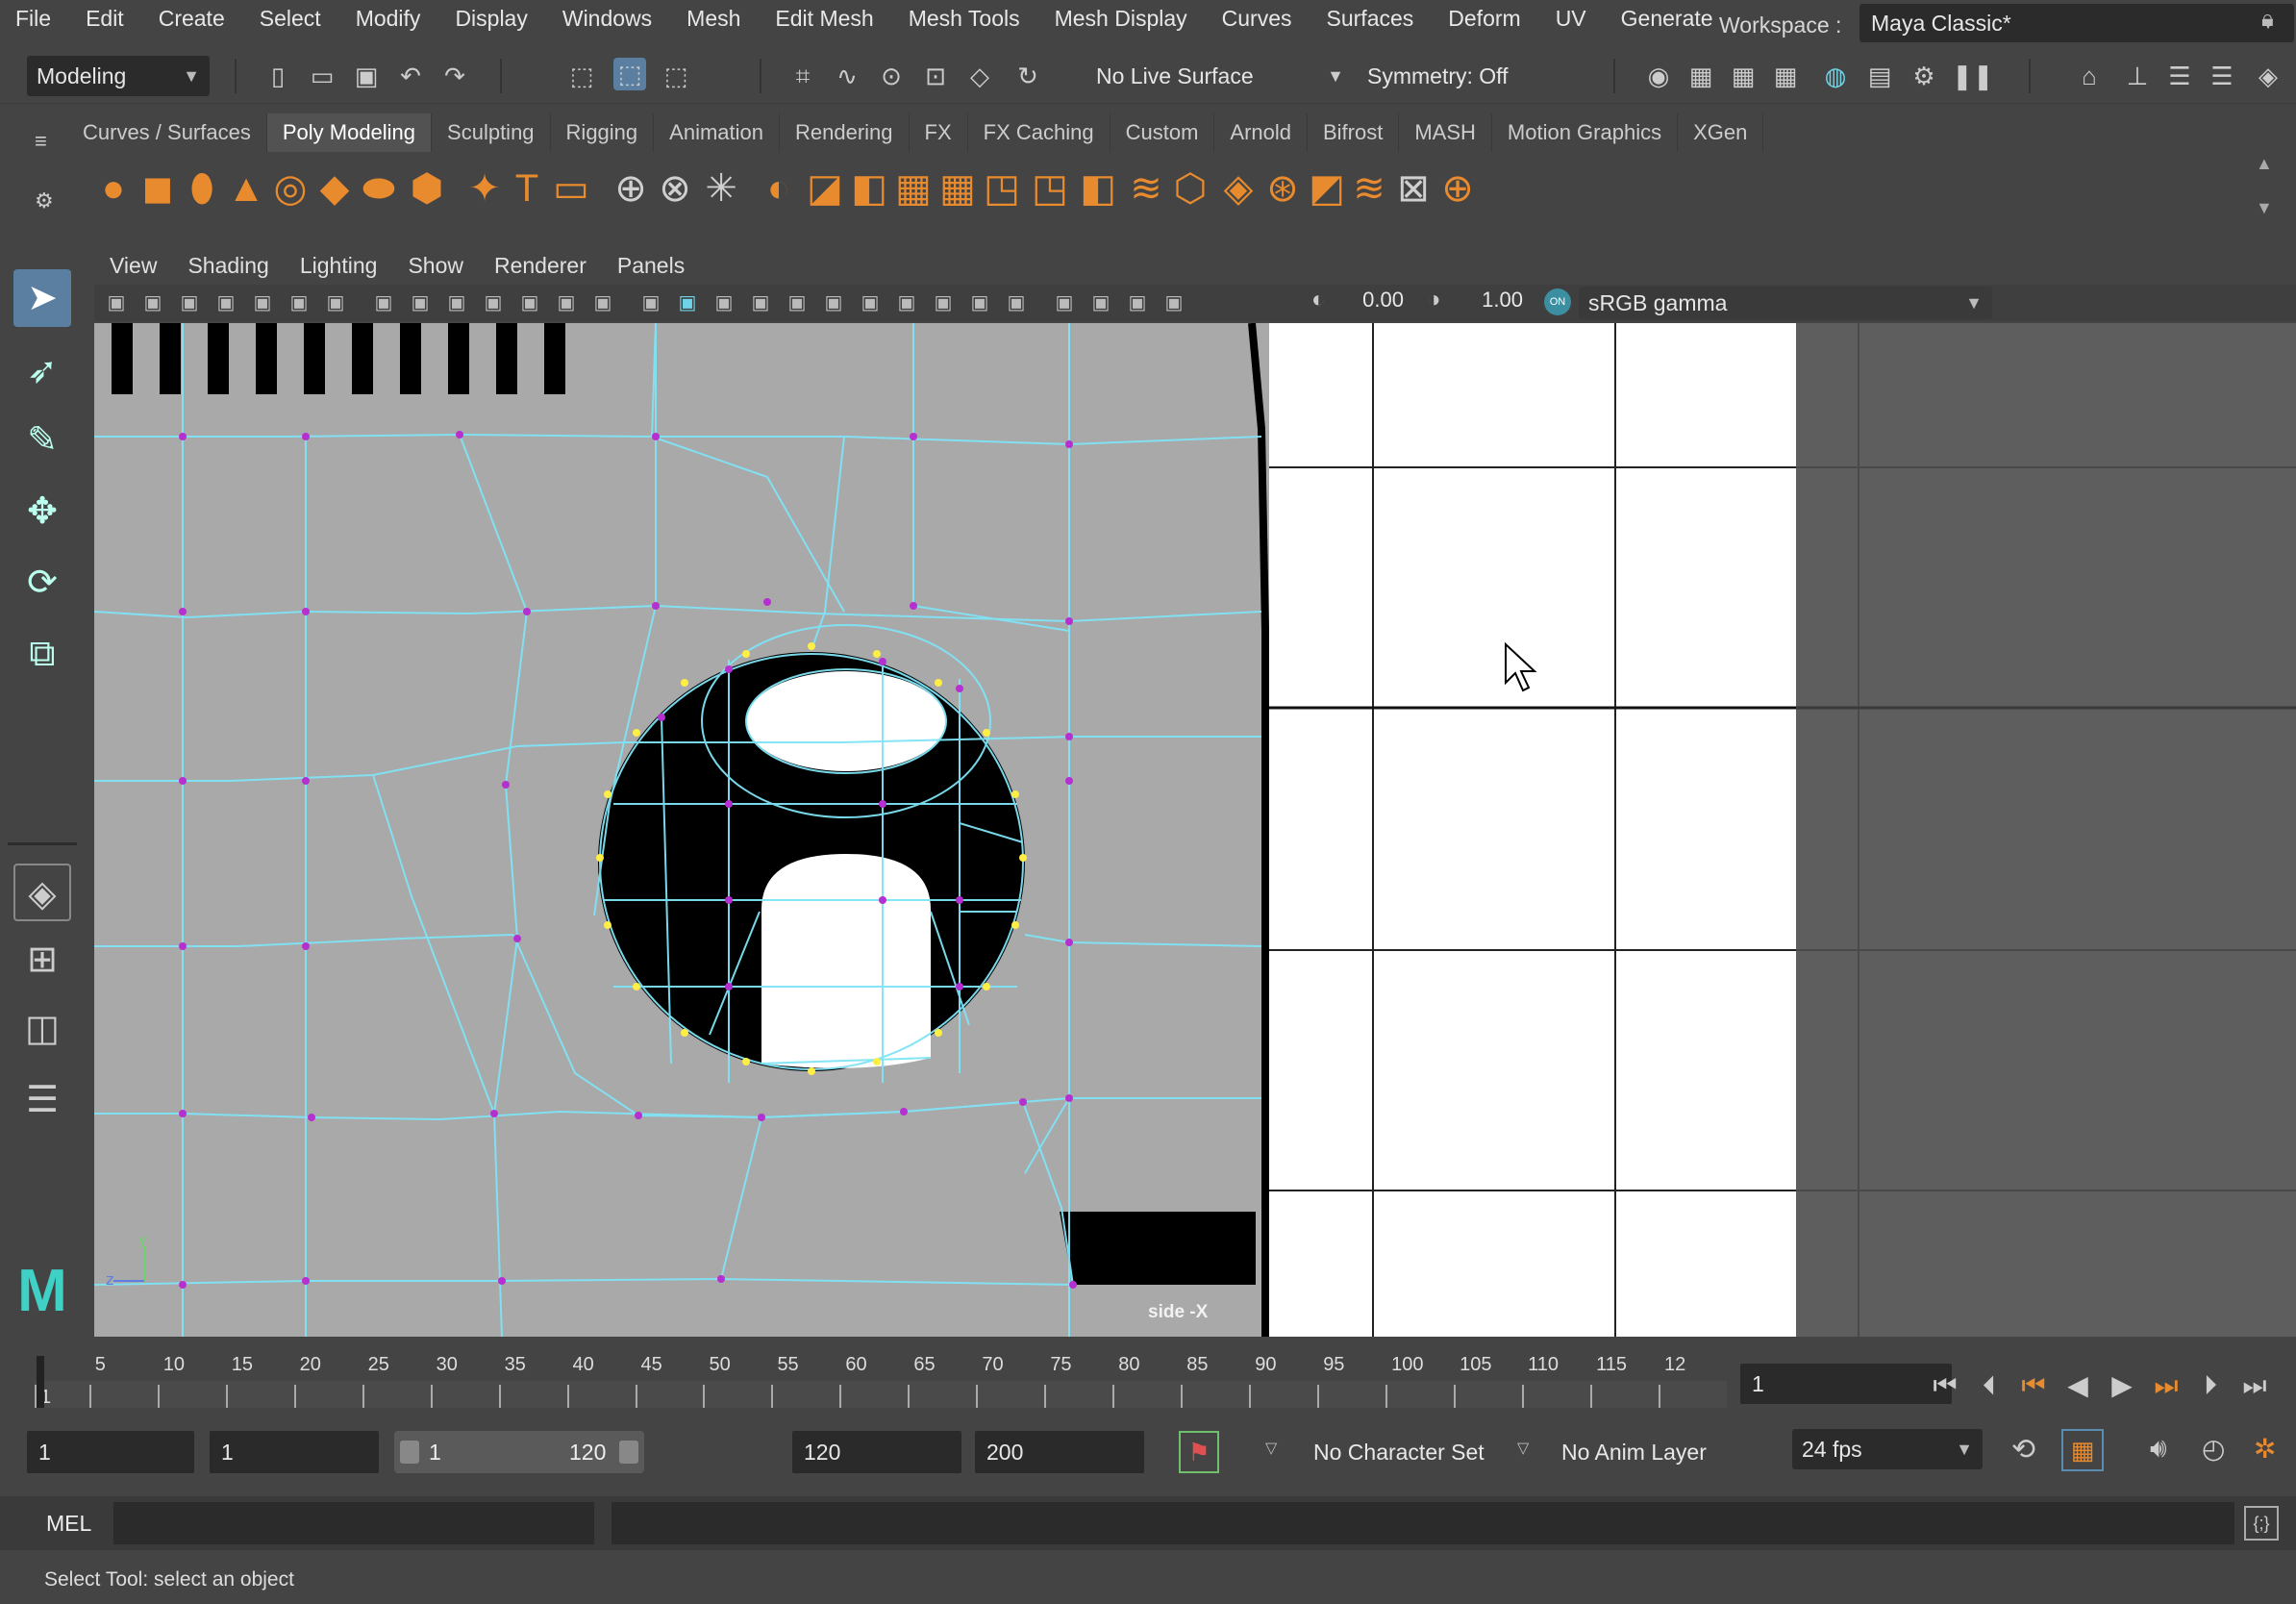  What do you see at coordinates (1371, 19) in the screenshot?
I see `menu-surfaces: Surfaces` at bounding box center [1371, 19].